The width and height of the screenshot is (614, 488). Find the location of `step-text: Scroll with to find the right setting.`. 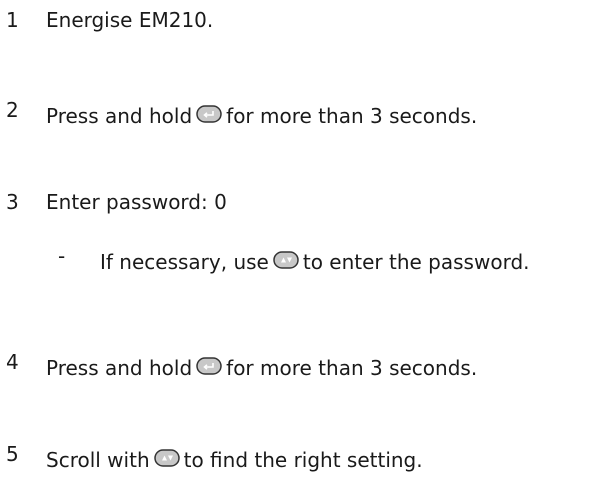

step-text: Scroll with to find the right setting. is located at coordinates (234, 460).